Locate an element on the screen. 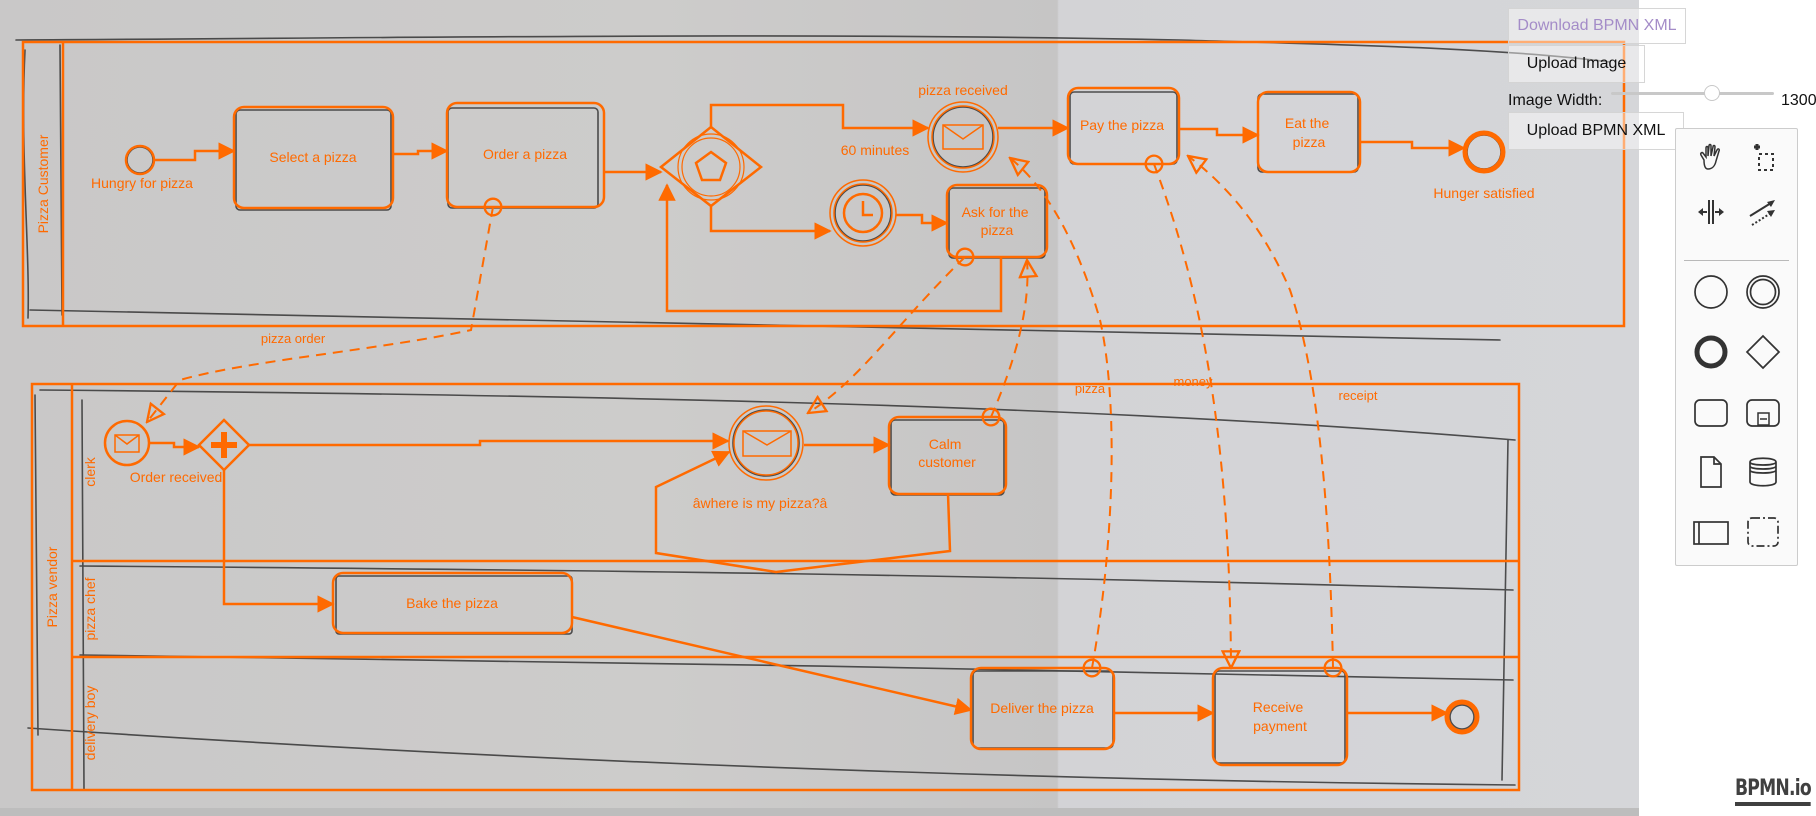 The height and width of the screenshot is (816, 1816). create-start-event is located at coordinates (1711, 292).